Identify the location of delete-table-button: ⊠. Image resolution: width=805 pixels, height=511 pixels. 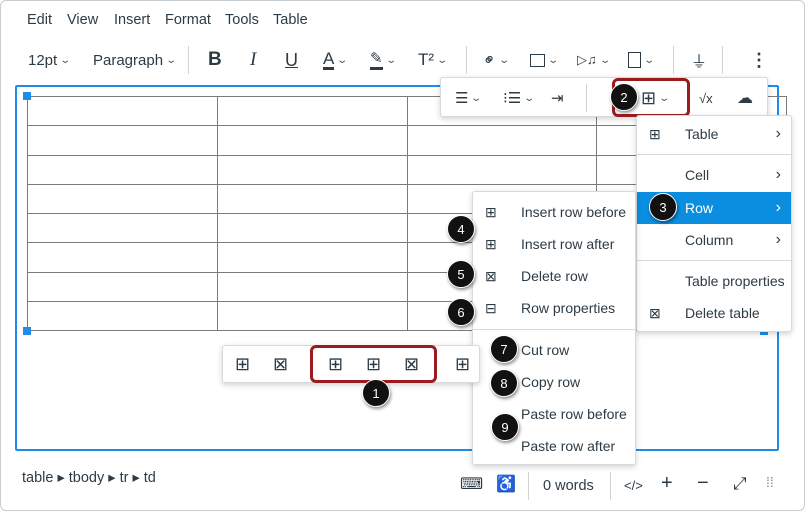
(280, 364).